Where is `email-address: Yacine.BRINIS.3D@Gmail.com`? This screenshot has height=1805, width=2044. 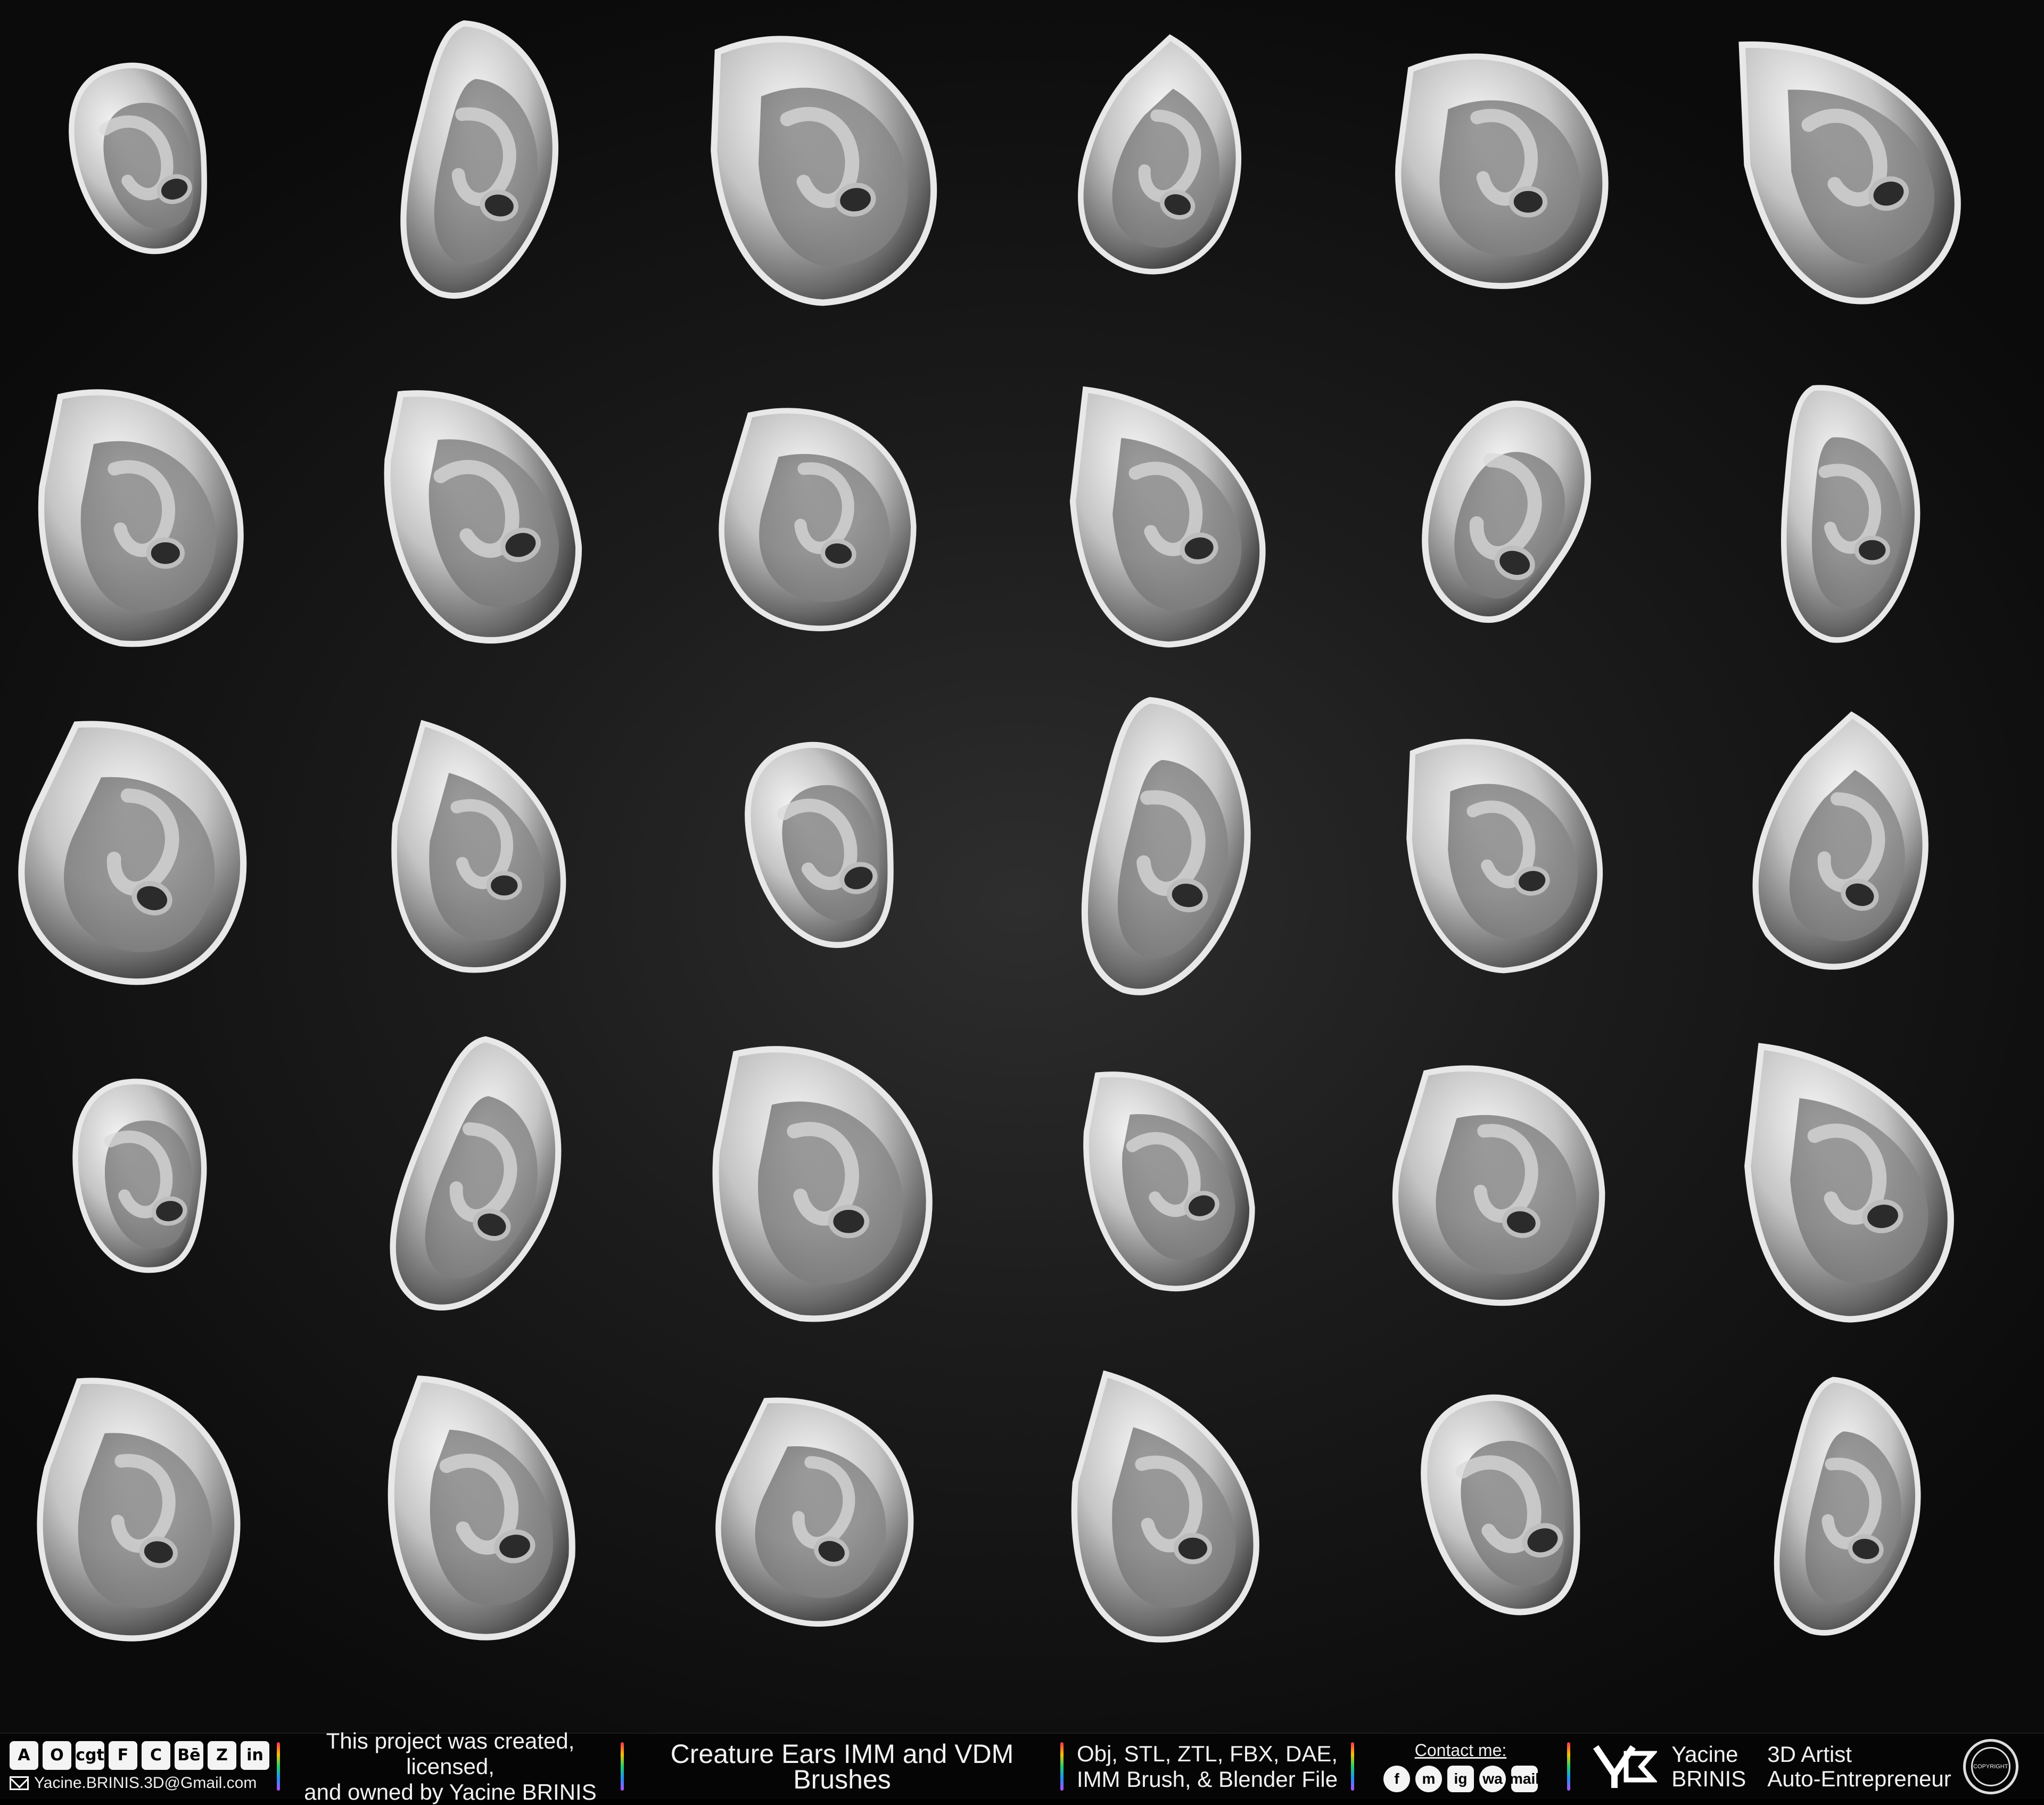
email-address: Yacine.BRINIS.3D@Gmail.com is located at coordinates (145, 1783).